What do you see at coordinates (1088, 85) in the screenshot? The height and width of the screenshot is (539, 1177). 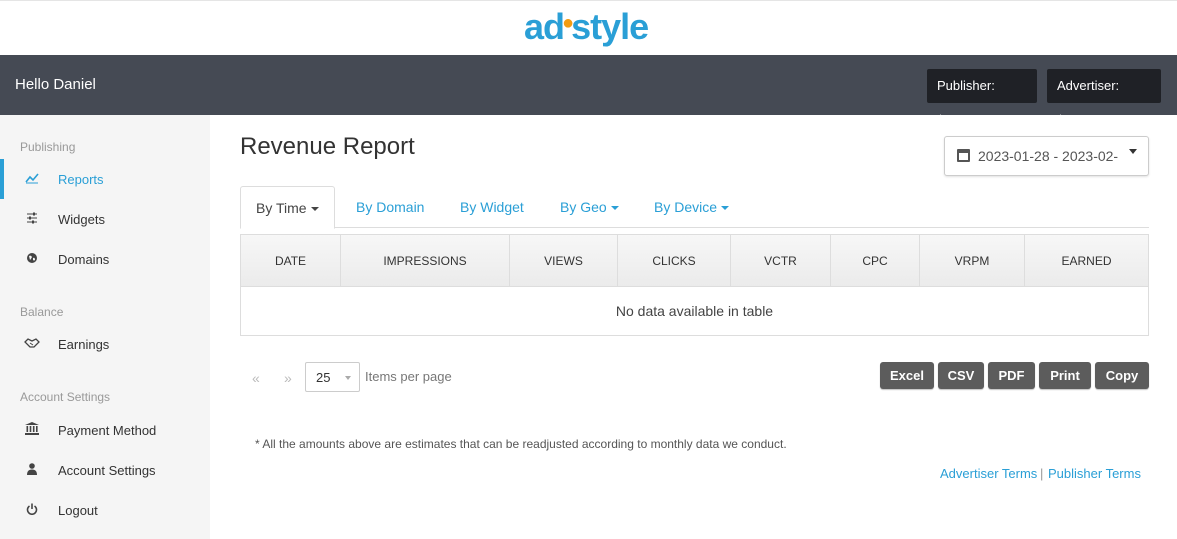 I see `advertiser-balance-label: Advertiser:` at bounding box center [1088, 85].